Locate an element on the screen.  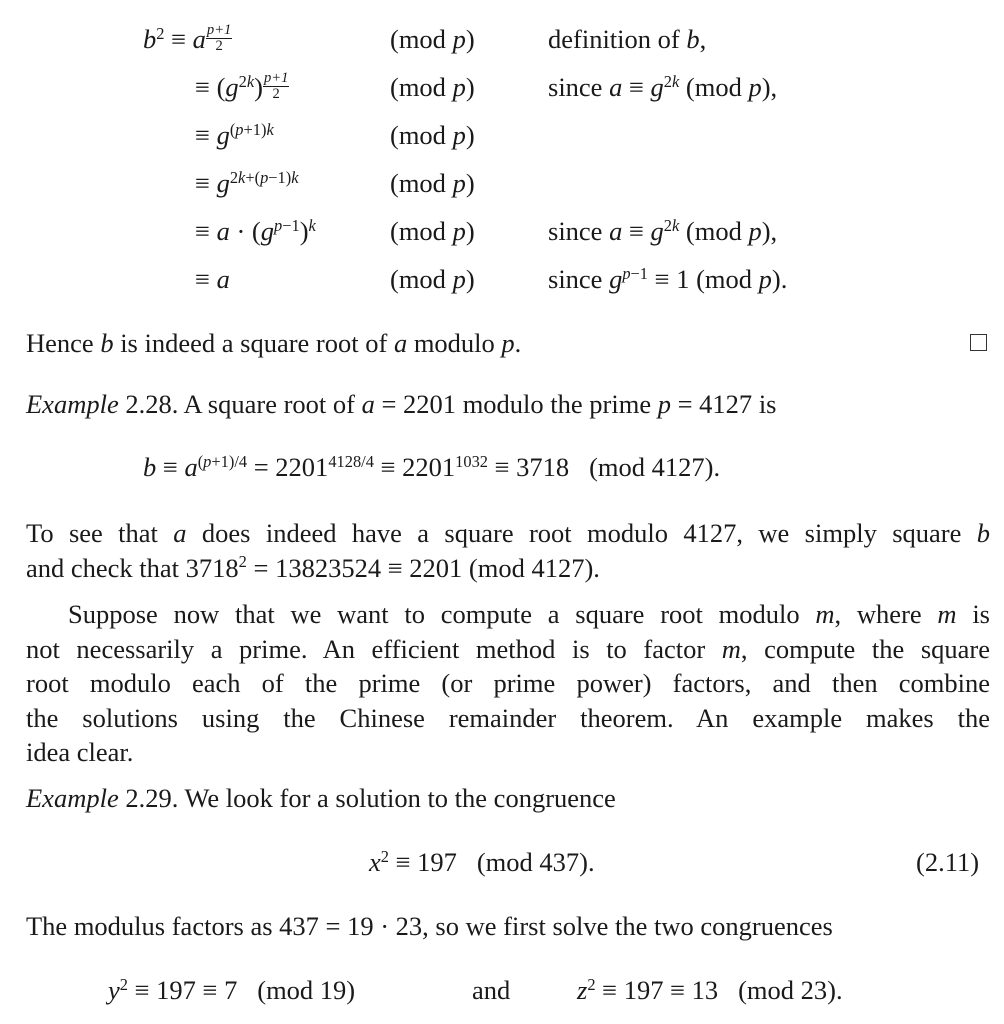
mod-p-4: (mod p) is located at coordinates (432, 183).